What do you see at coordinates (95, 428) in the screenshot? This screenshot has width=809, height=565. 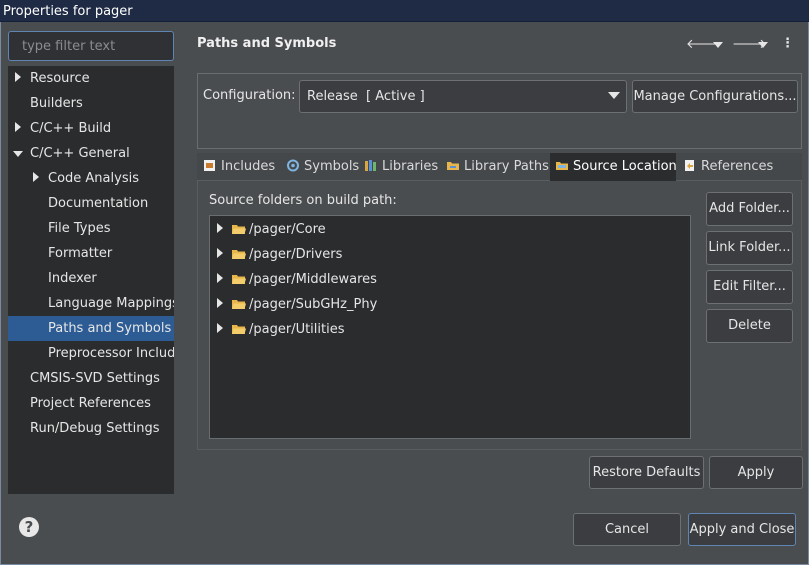 I see `tree-item-label: Run/Debug Settings` at bounding box center [95, 428].